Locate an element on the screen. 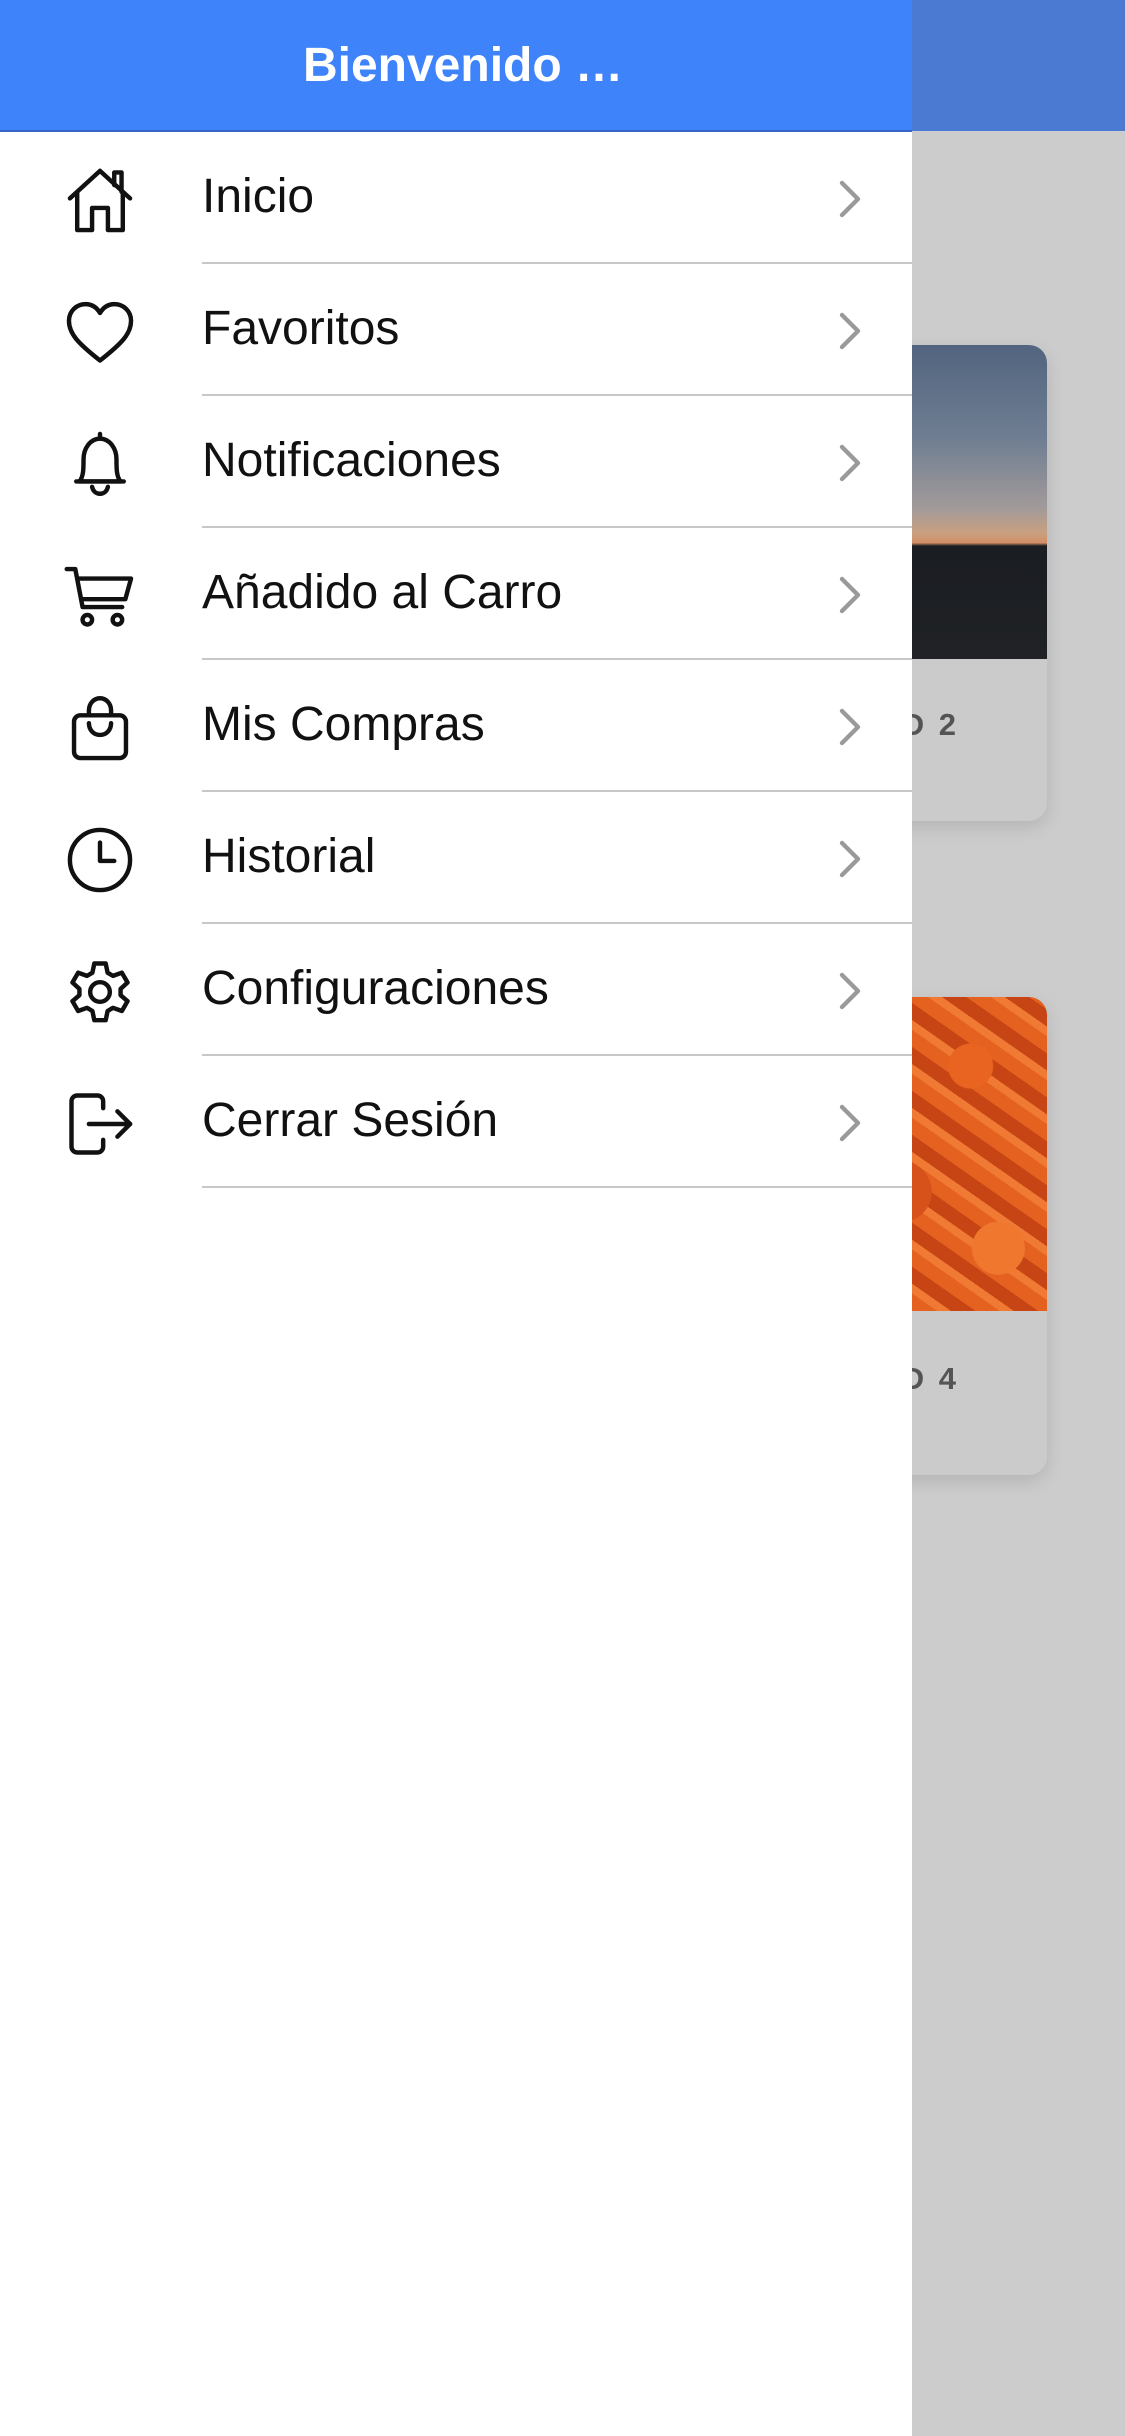  logout-icon is located at coordinates (100, 1124).